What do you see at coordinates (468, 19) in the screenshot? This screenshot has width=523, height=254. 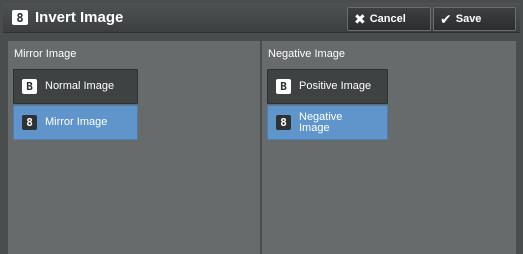 I see `save-label: Save` at bounding box center [468, 19].